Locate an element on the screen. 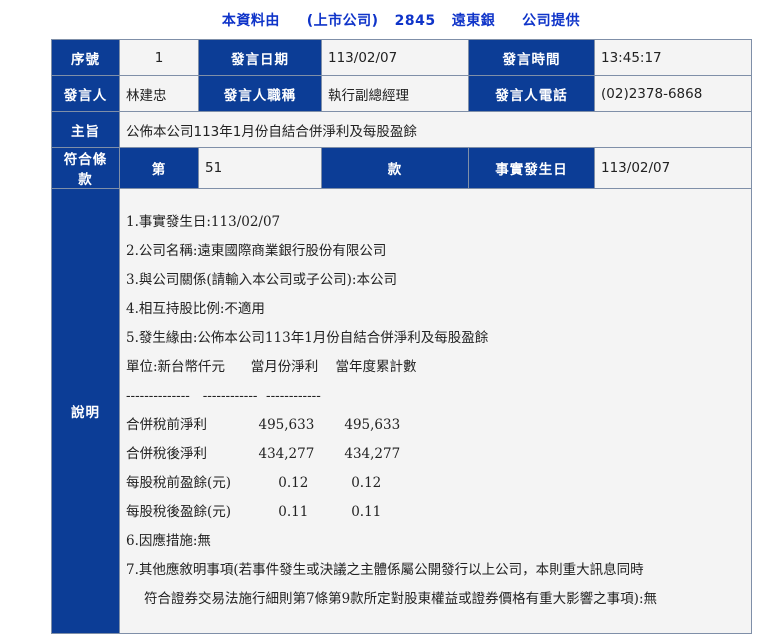 This screenshot has height=634, width=761. description-line: 符合證券交易法施行細則第7條第9款所定對股東權益或證券價格有重大影響之事項):無 is located at coordinates (400, 599).